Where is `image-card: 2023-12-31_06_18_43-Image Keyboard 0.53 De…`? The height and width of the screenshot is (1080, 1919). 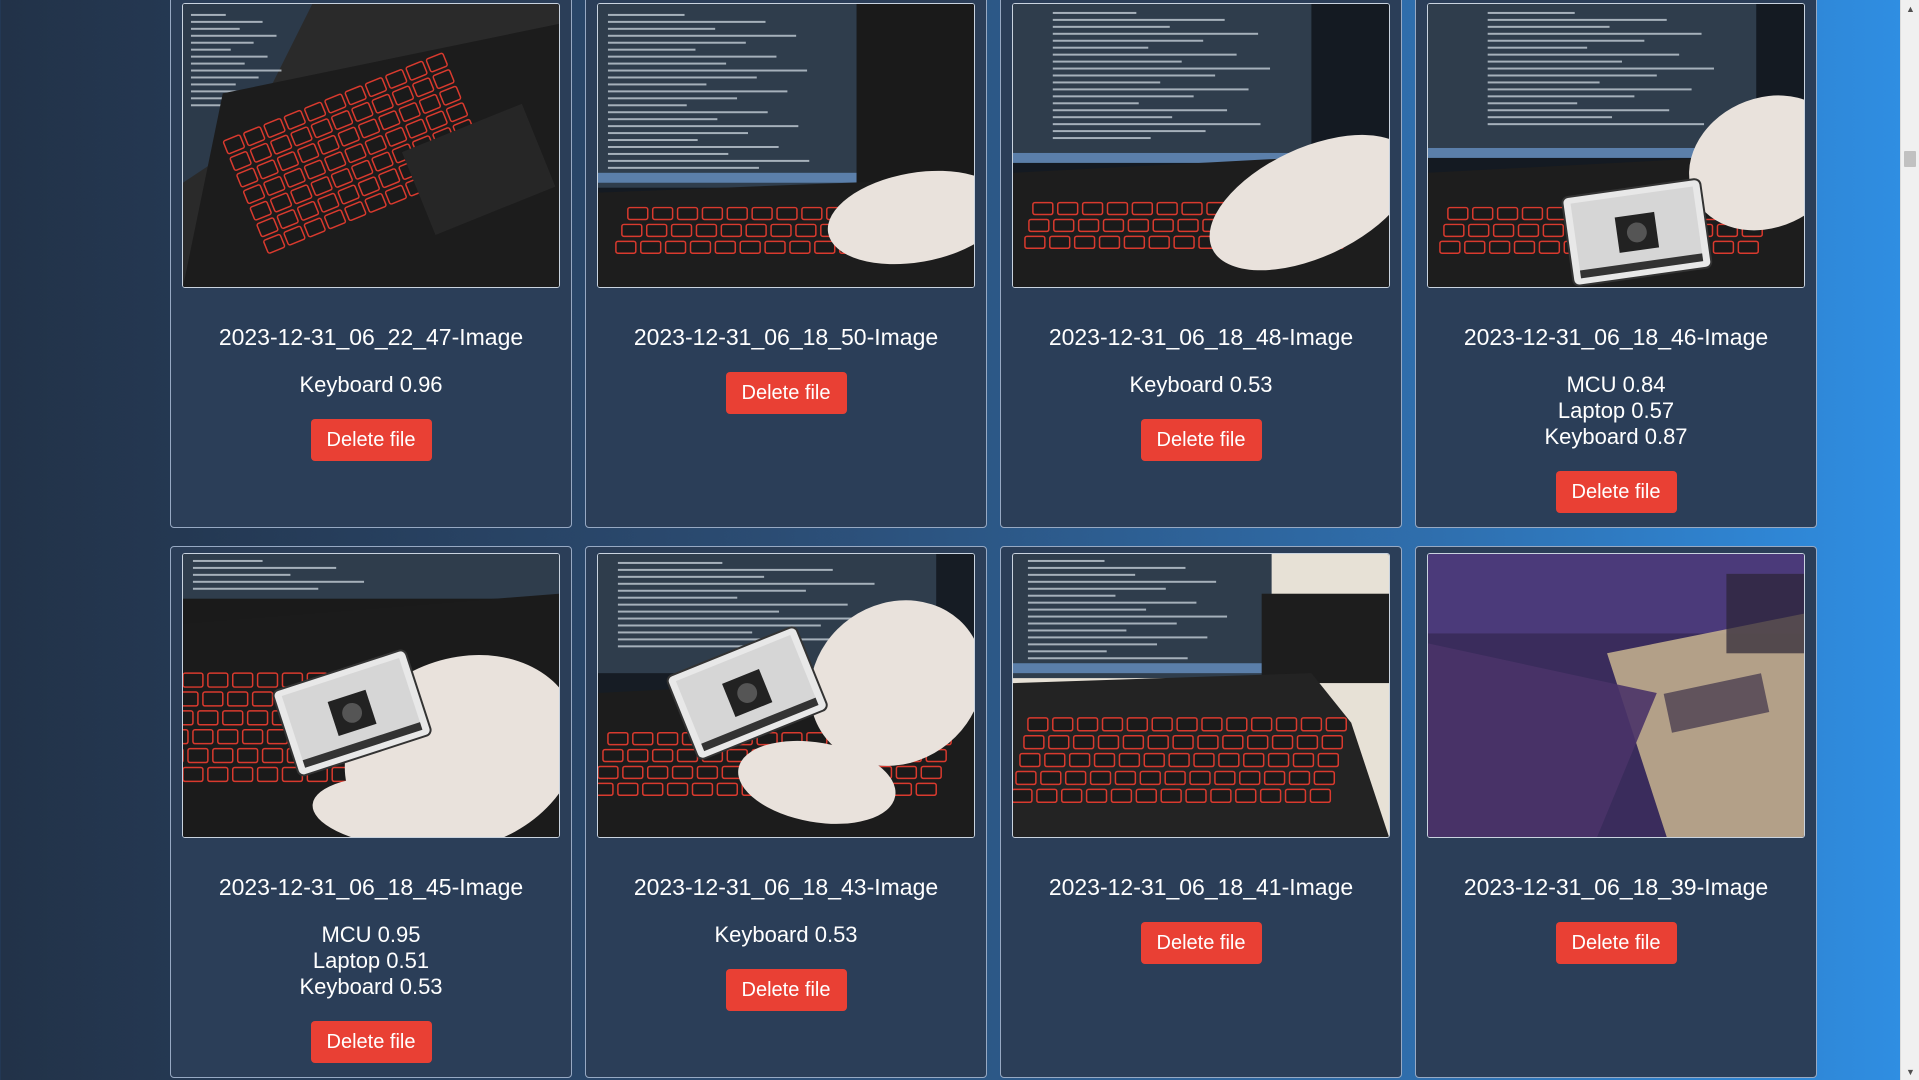
image-card: 2023-12-31_06_18_43-Image Keyboard 0.53 De… is located at coordinates (786, 812).